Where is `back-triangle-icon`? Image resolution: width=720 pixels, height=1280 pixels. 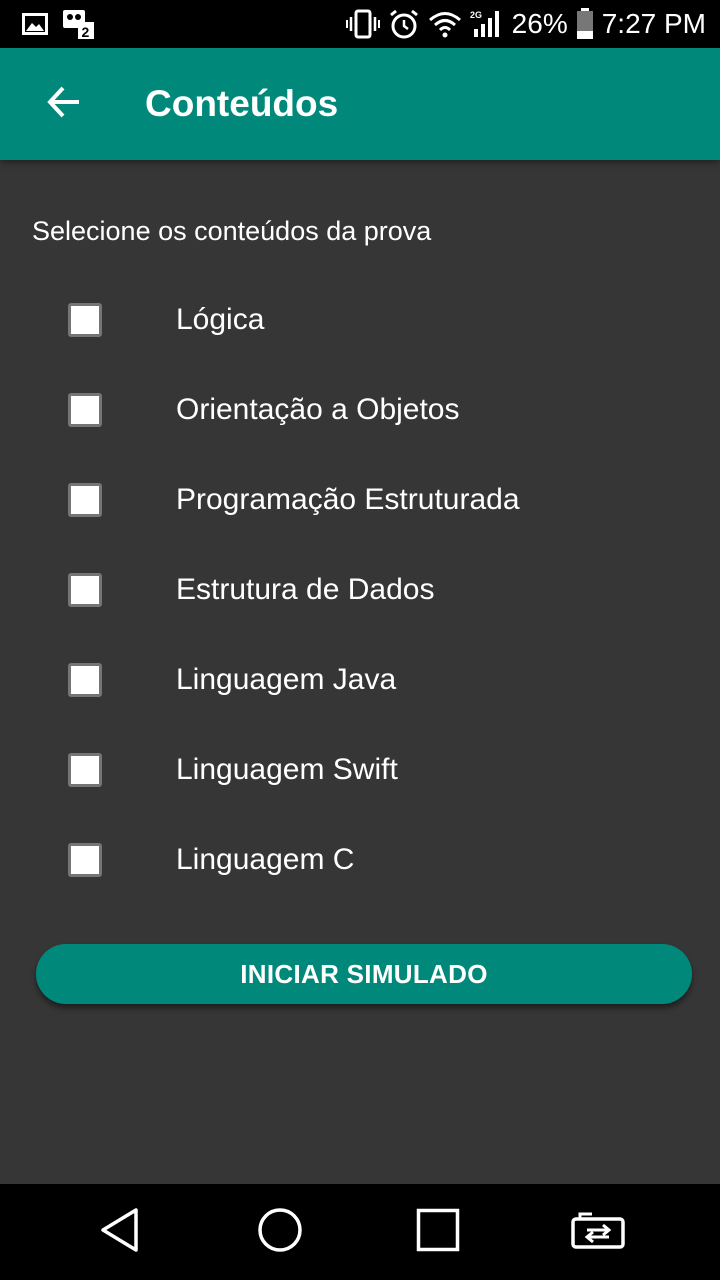 back-triangle-icon is located at coordinates (120, 1232).